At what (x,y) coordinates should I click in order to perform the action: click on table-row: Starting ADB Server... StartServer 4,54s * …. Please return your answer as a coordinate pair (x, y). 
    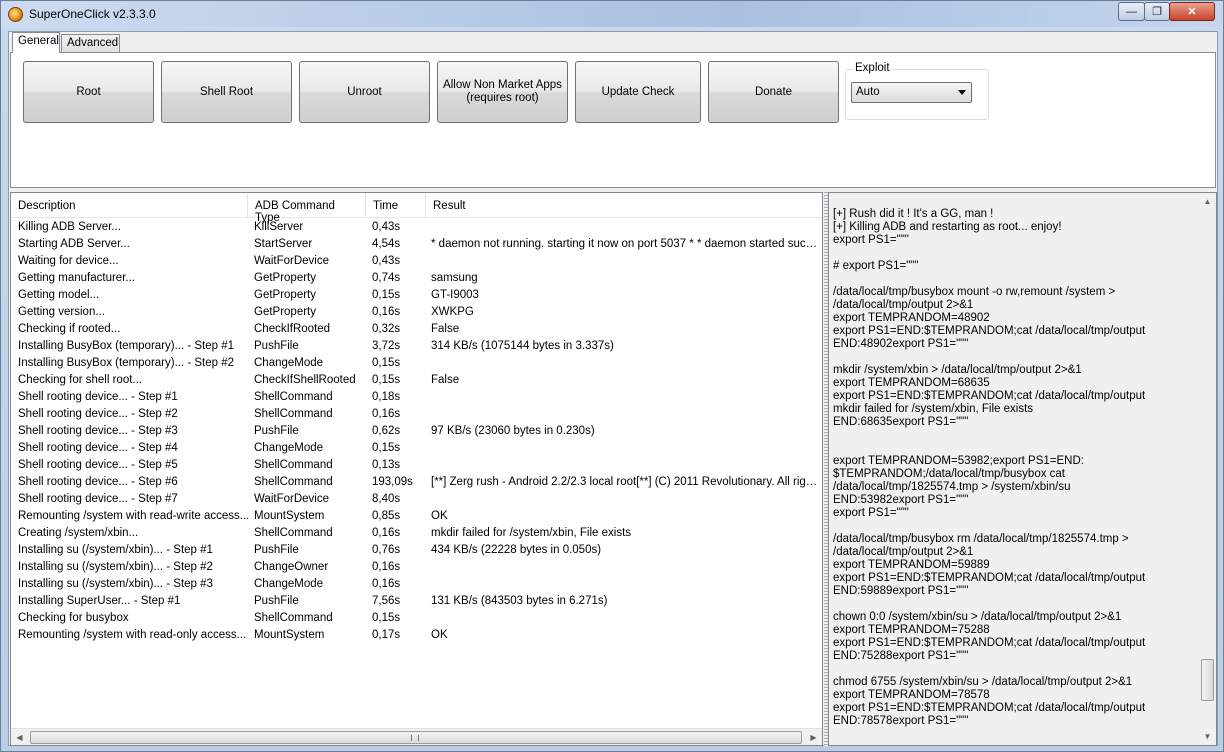
    Looking at the image, I should click on (416, 244).